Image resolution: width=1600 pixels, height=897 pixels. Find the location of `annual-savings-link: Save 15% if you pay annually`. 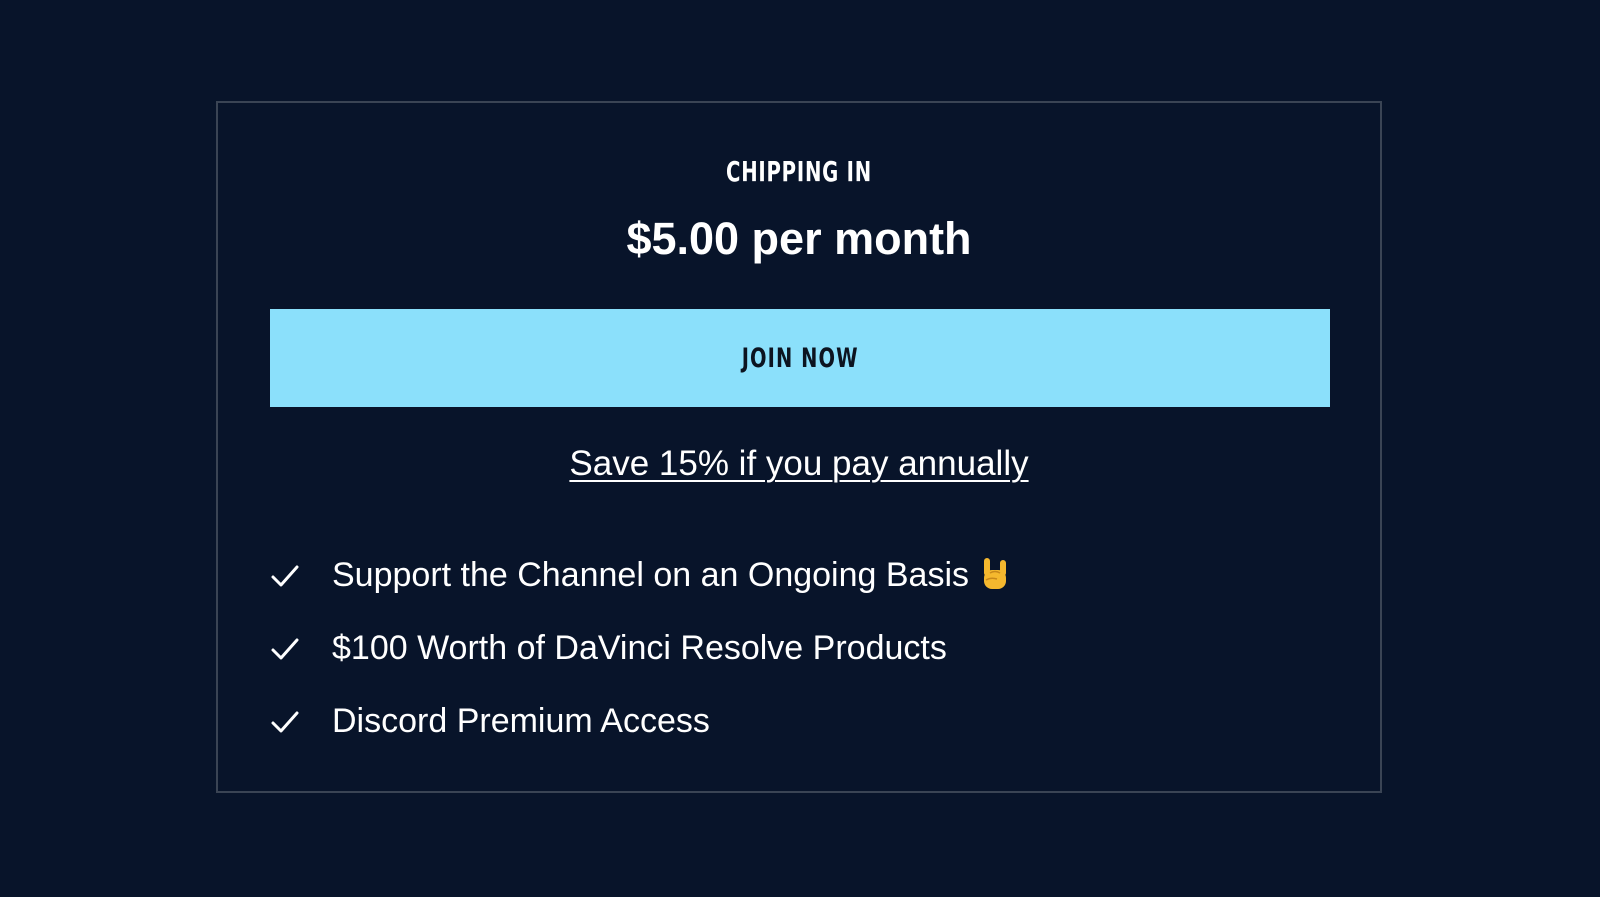

annual-savings-link: Save 15% if you pay annually is located at coordinates (798, 463).